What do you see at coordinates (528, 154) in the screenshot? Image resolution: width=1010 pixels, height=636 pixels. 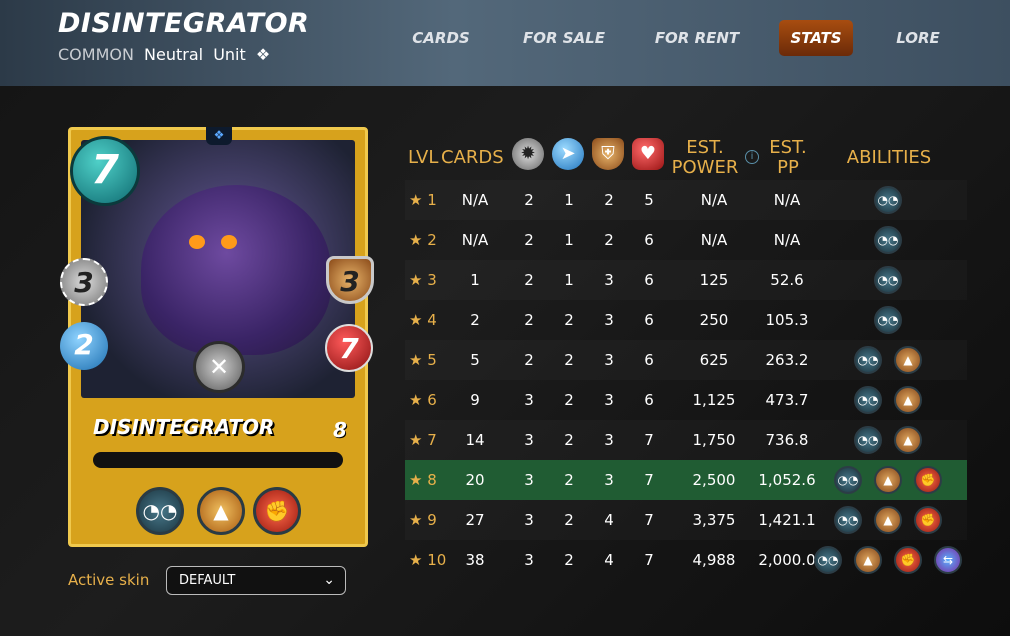 I see `melee-attack-icon: ✹` at bounding box center [528, 154].